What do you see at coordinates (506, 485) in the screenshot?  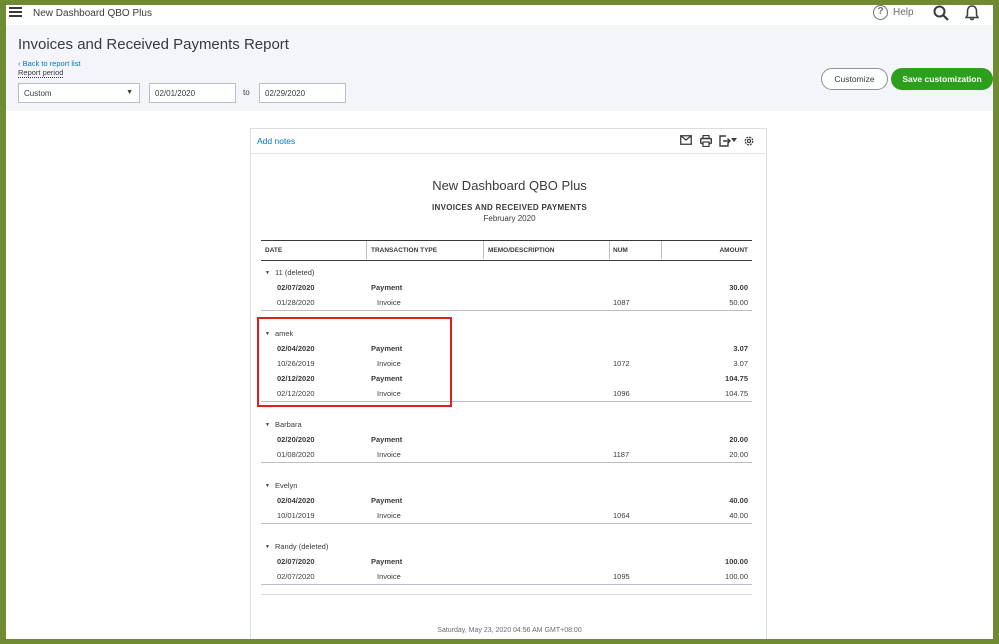 I see `customer-group-header: ▼ Evelyn` at bounding box center [506, 485].